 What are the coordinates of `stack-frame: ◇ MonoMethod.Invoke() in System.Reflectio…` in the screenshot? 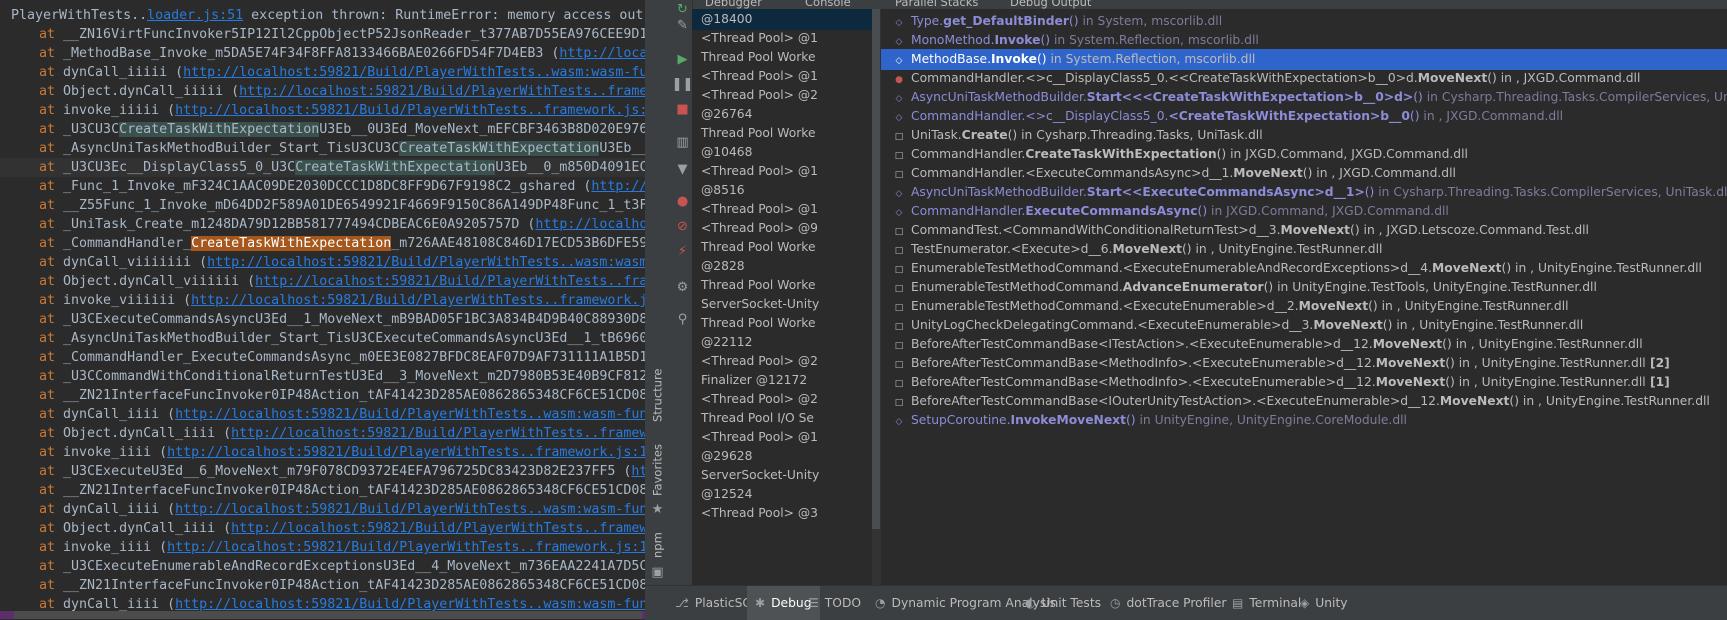 It's located at (1304, 40).